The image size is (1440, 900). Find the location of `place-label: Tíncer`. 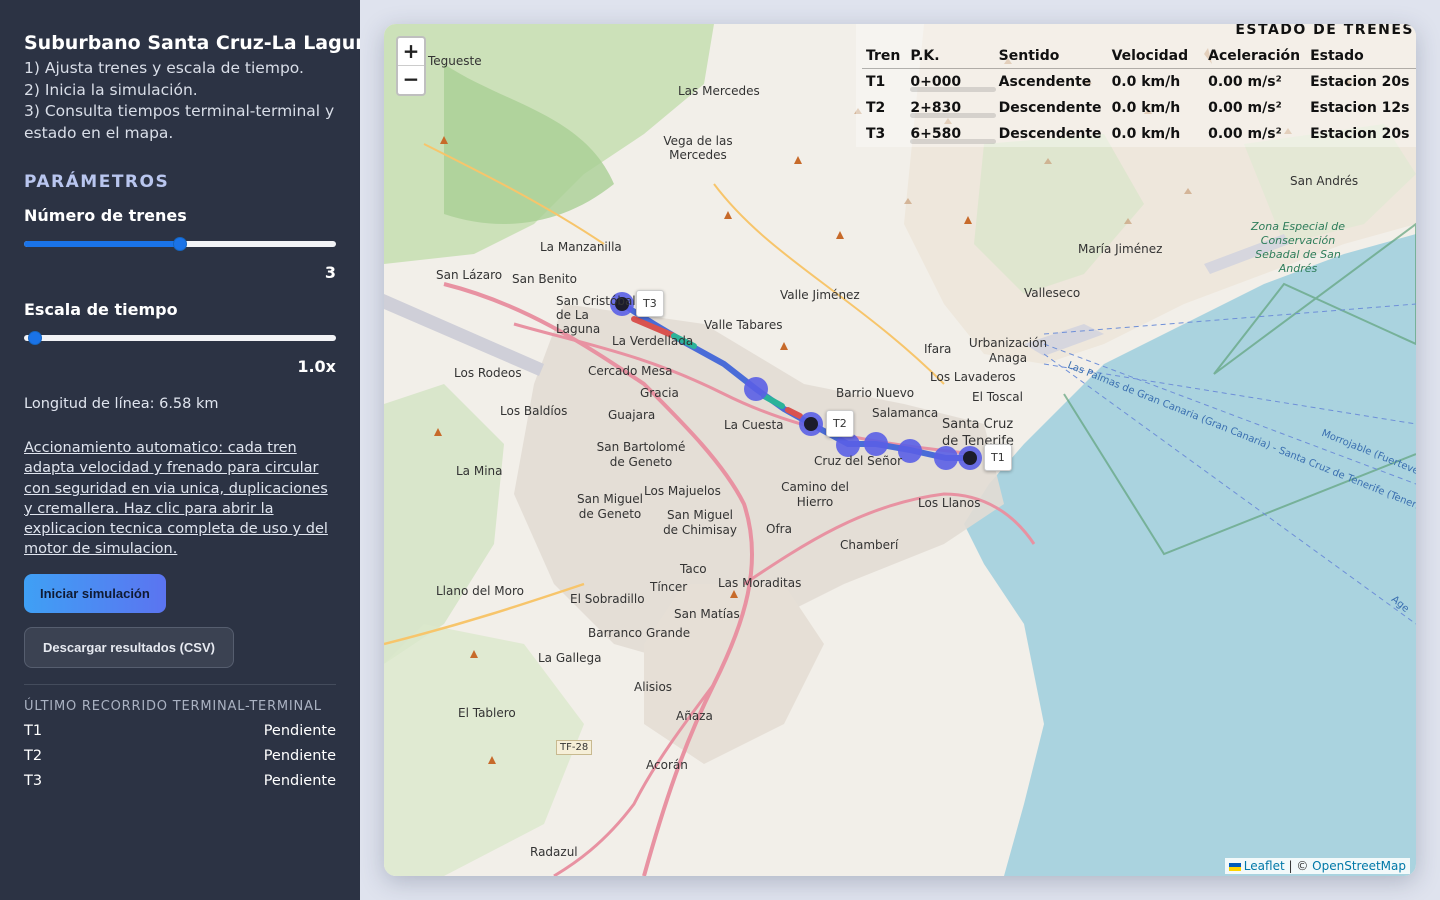

place-label: Tíncer is located at coordinates (669, 587).